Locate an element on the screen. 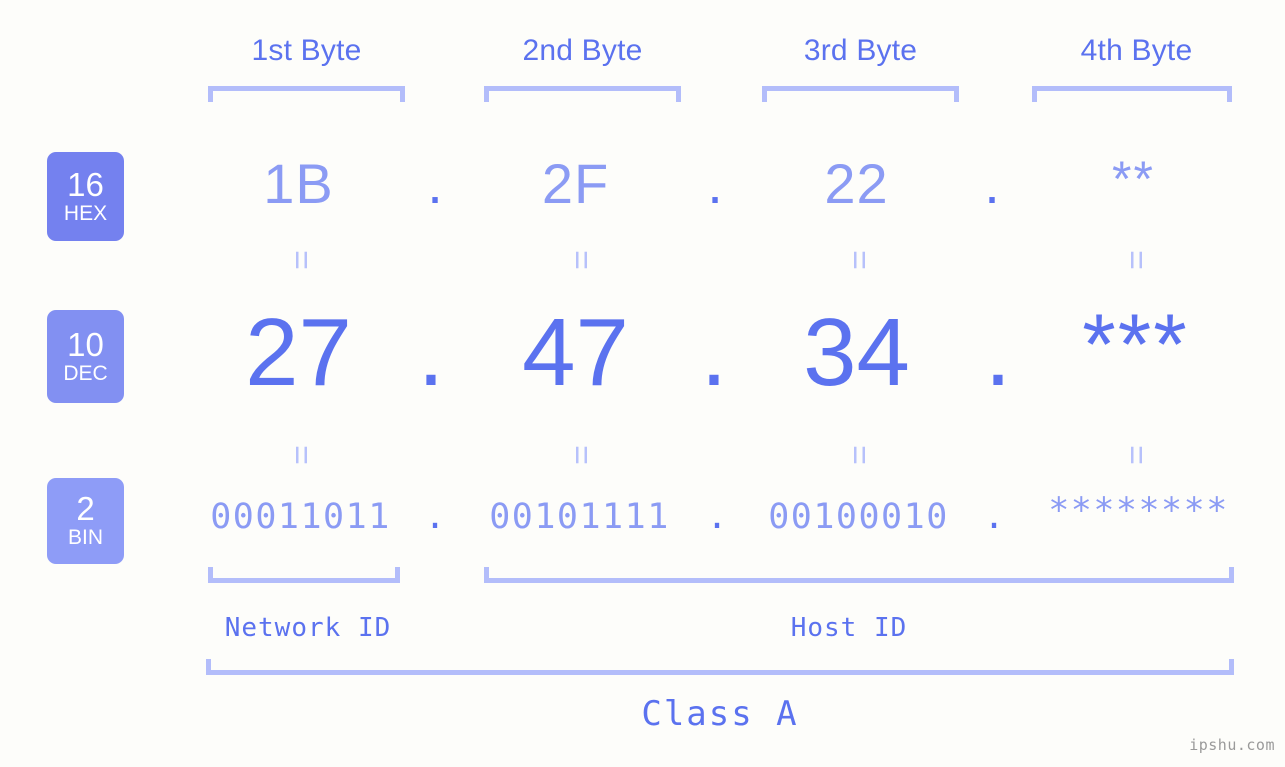 The image size is (1285, 767). radix-badge-dec: 10 DEC is located at coordinates (85, 356).